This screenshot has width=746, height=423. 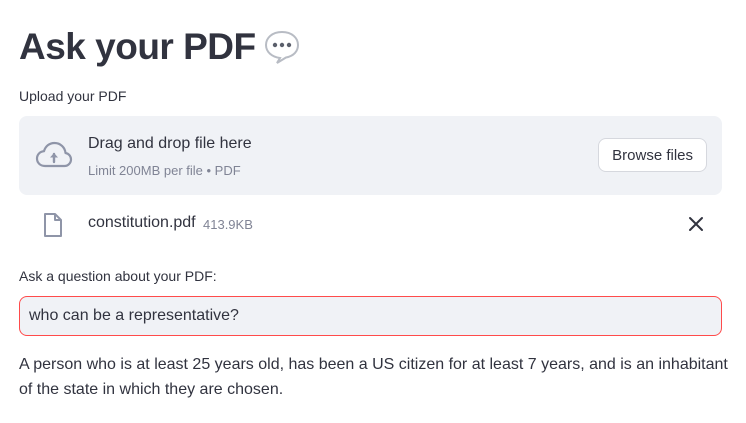 I want to click on close-icon, so click(x=696, y=224).